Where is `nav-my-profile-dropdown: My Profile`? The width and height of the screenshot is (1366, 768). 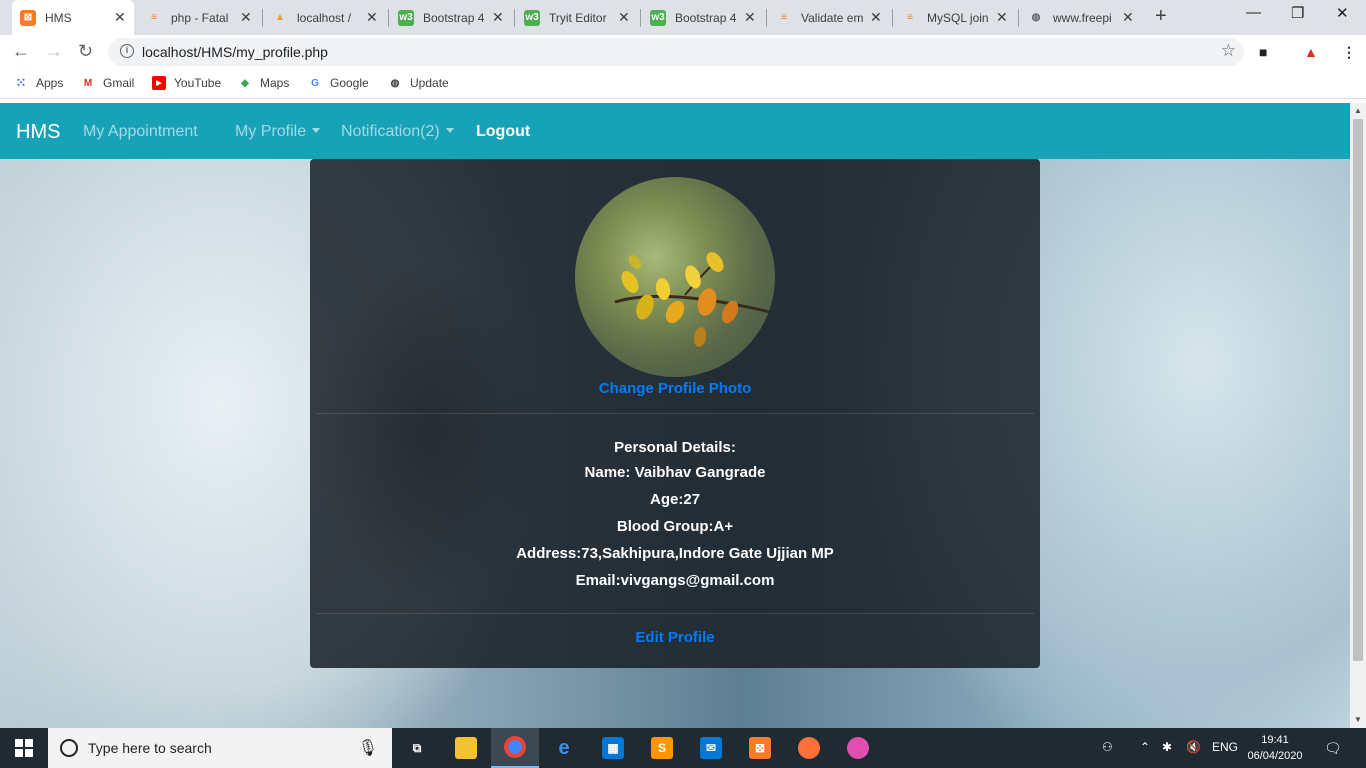 nav-my-profile-dropdown: My Profile is located at coordinates (278, 132).